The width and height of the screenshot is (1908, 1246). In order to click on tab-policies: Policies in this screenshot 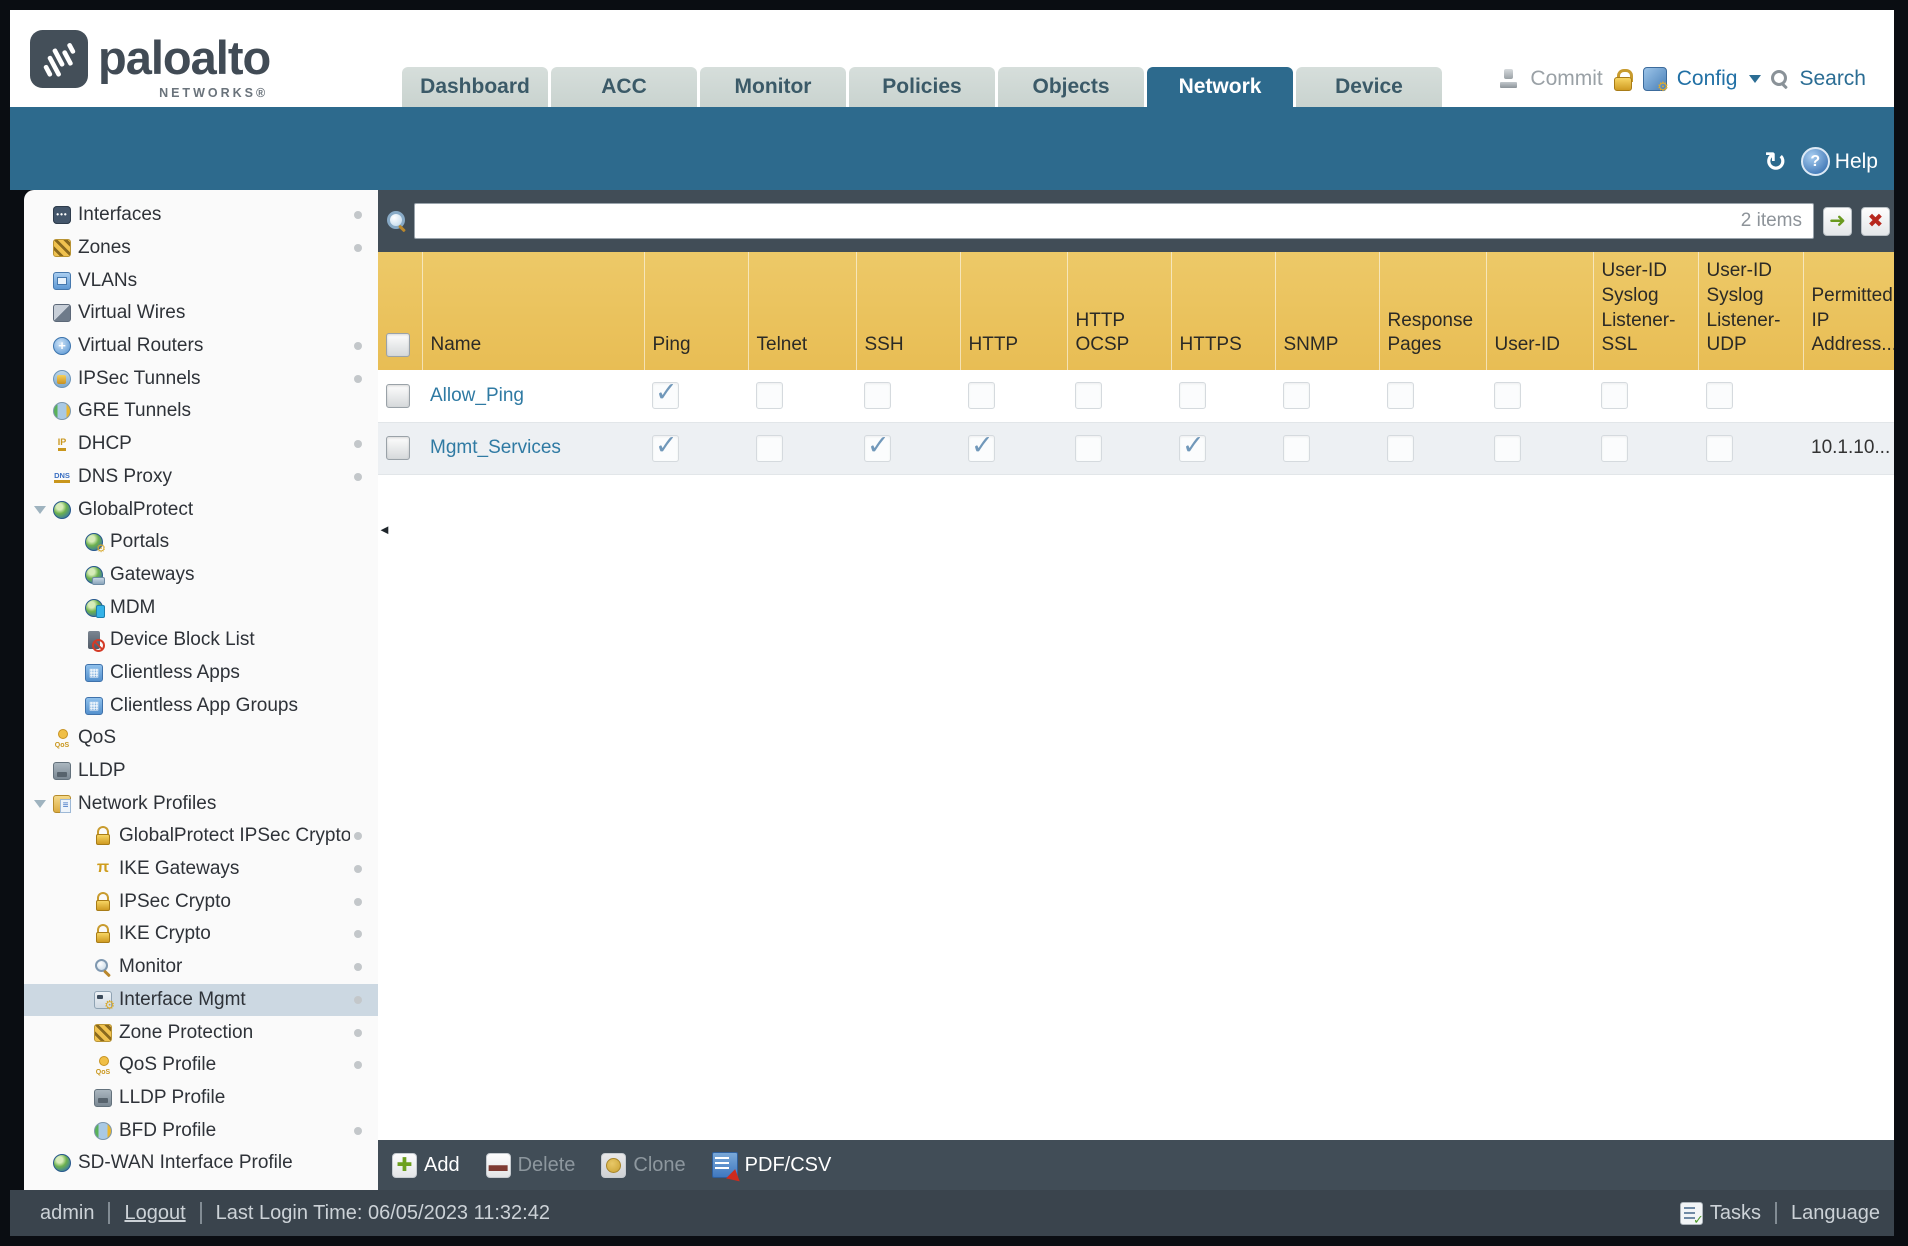, I will do `click(922, 87)`.